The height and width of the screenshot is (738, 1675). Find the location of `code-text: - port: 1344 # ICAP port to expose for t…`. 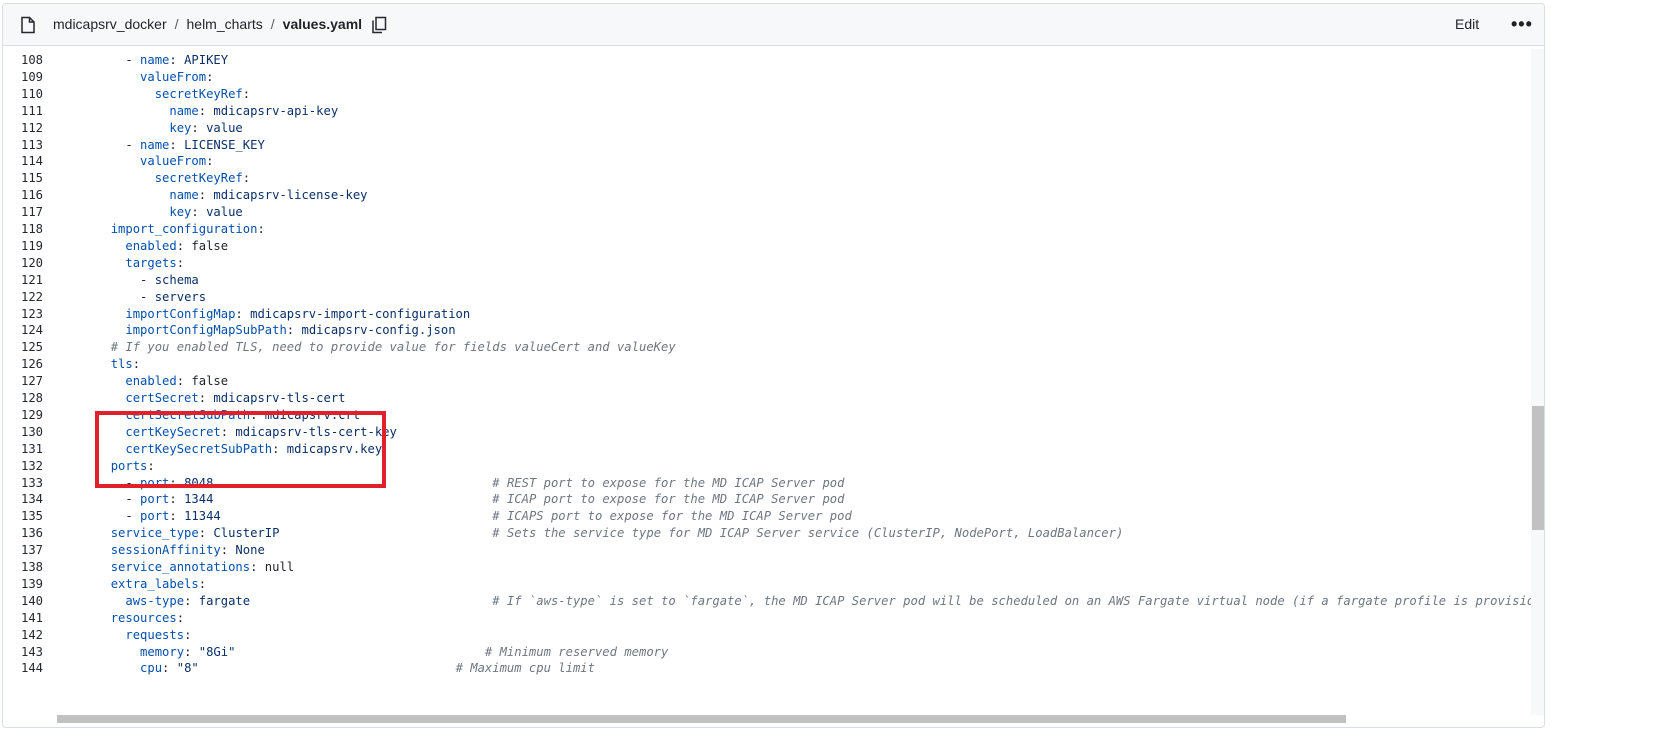

code-text: - port: 1344 # ICAP port to expose for t… is located at coordinates (485, 499).